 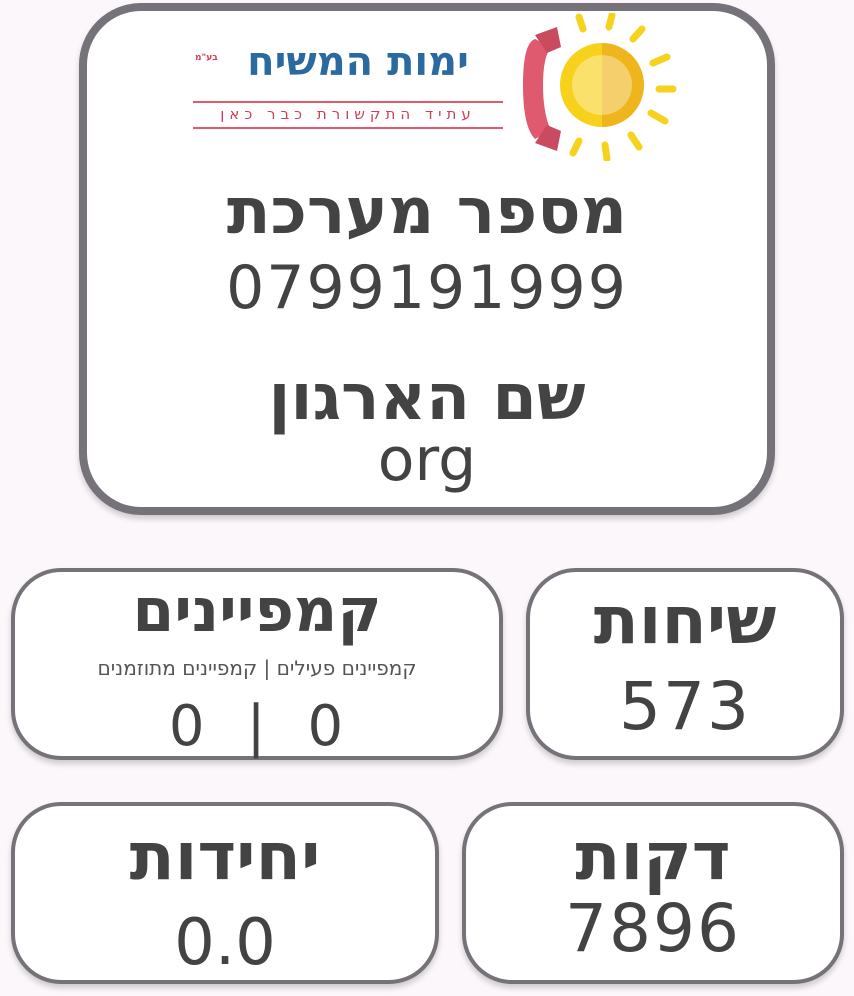 I want to click on logo-tagline: עתיד התקשורת כבר כאן, so click(x=348, y=114).